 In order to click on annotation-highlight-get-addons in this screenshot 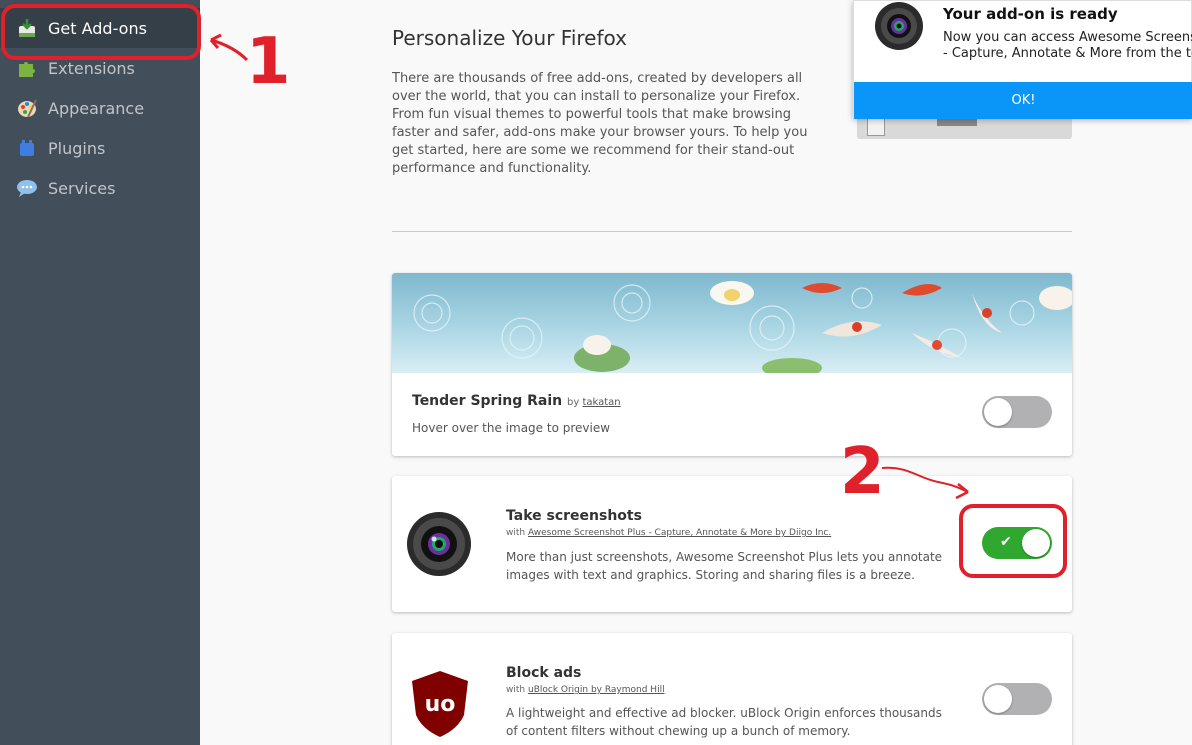, I will do `click(101, 32)`.